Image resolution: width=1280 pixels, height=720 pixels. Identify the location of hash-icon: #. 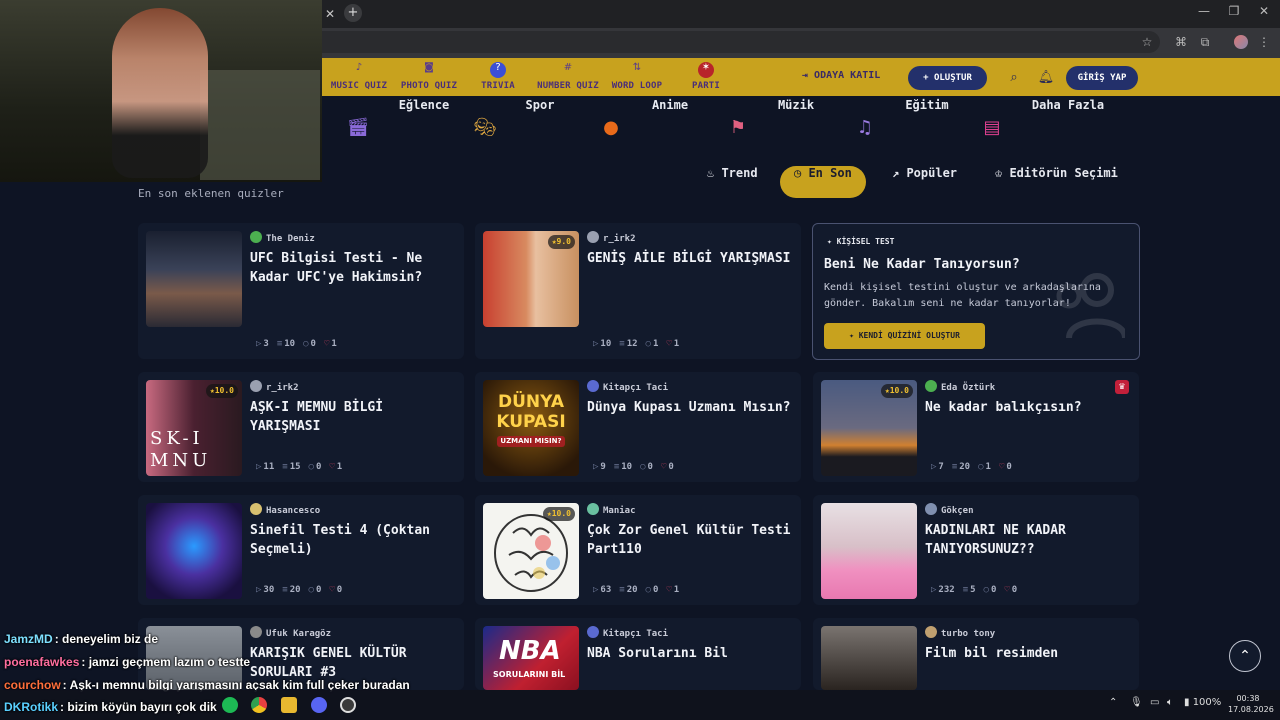
(568, 67).